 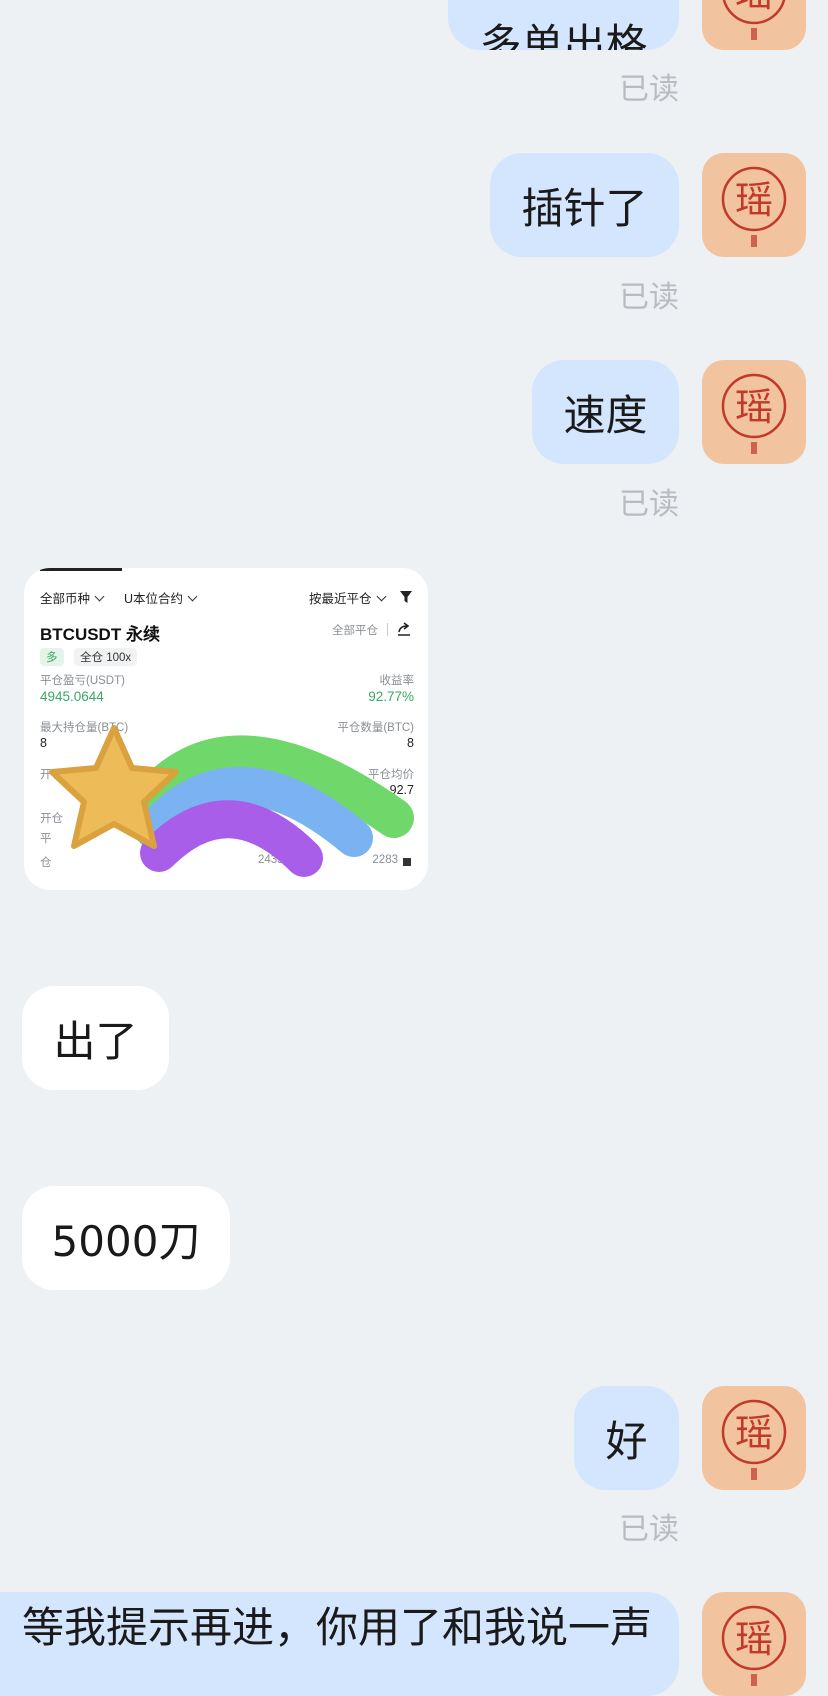 What do you see at coordinates (563, 35) in the screenshot?
I see `message-text: 多单出格` at bounding box center [563, 35].